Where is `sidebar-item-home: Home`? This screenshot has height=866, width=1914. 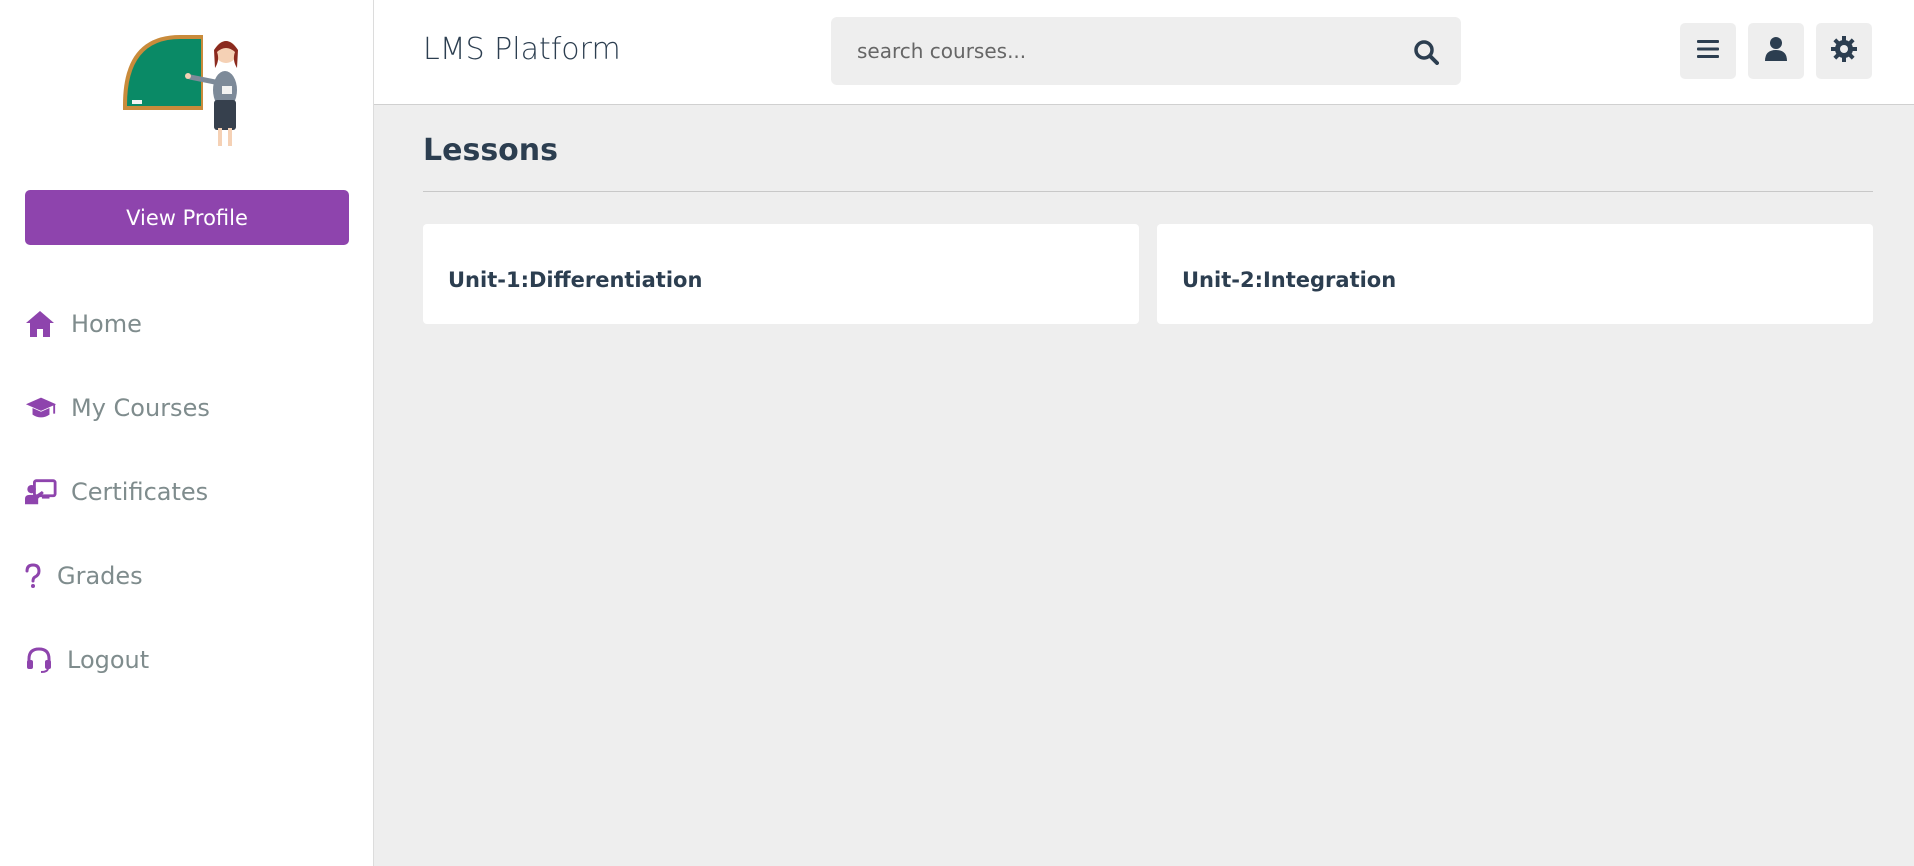
sidebar-item-home: Home is located at coordinates (185, 324).